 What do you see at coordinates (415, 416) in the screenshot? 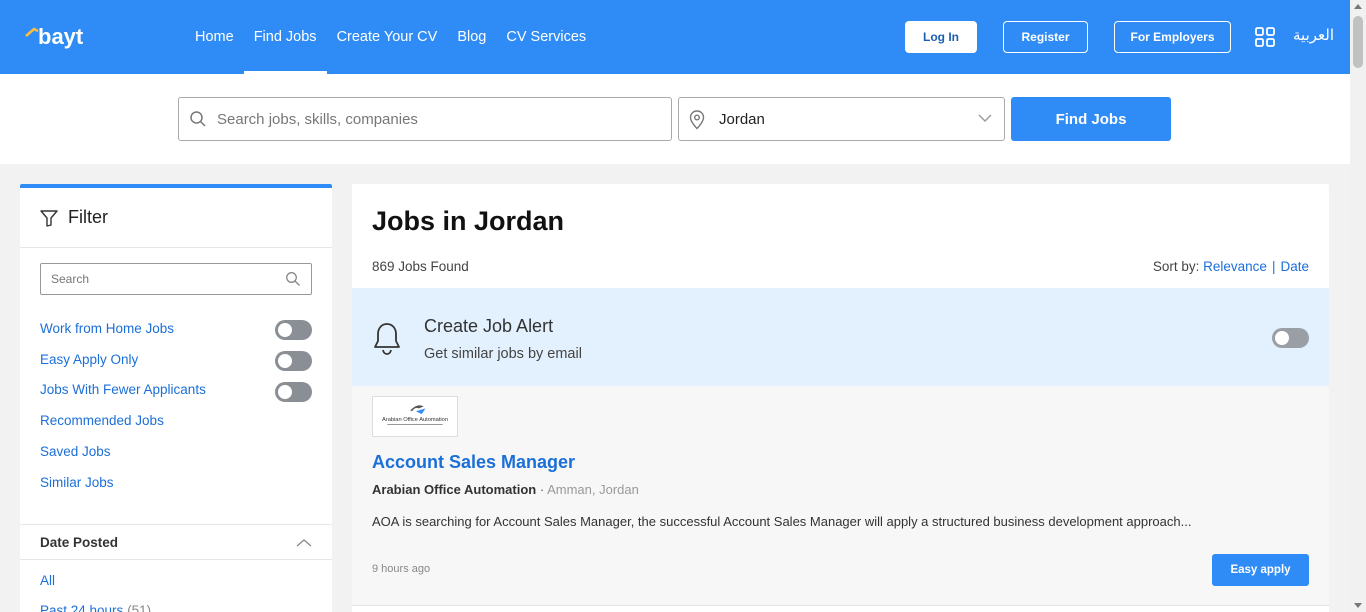
I see `company-logo: Arabian Office Automation` at bounding box center [415, 416].